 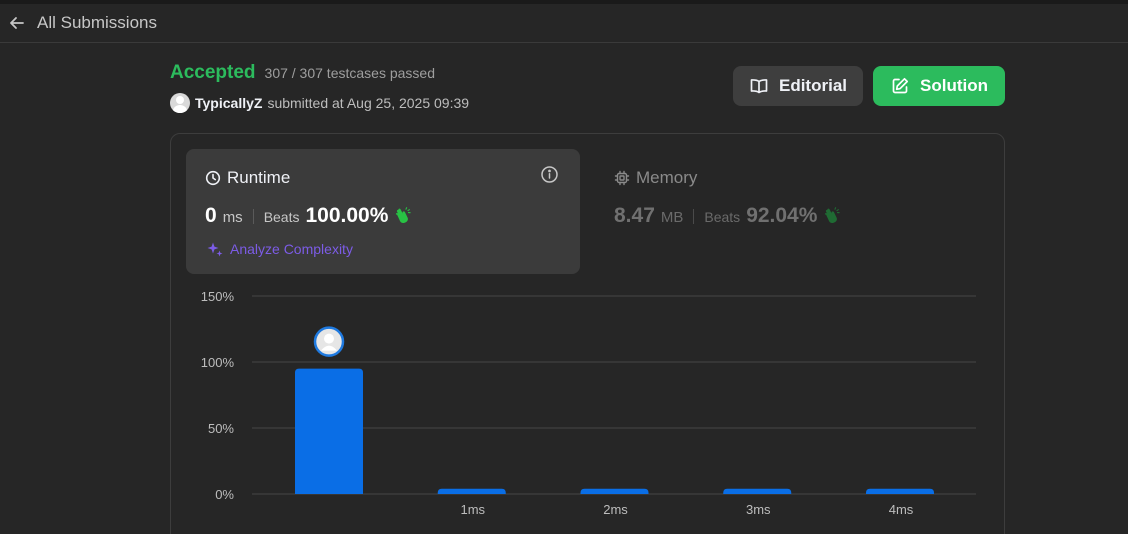 What do you see at coordinates (224, 494) in the screenshot?
I see `y-tick-label: 0%` at bounding box center [224, 494].